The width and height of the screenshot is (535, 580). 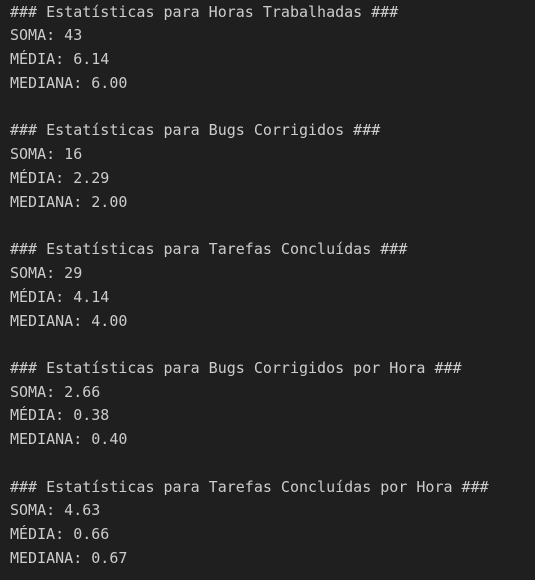 I want to click on soma-line: SOMA: 29, so click(x=46, y=273).